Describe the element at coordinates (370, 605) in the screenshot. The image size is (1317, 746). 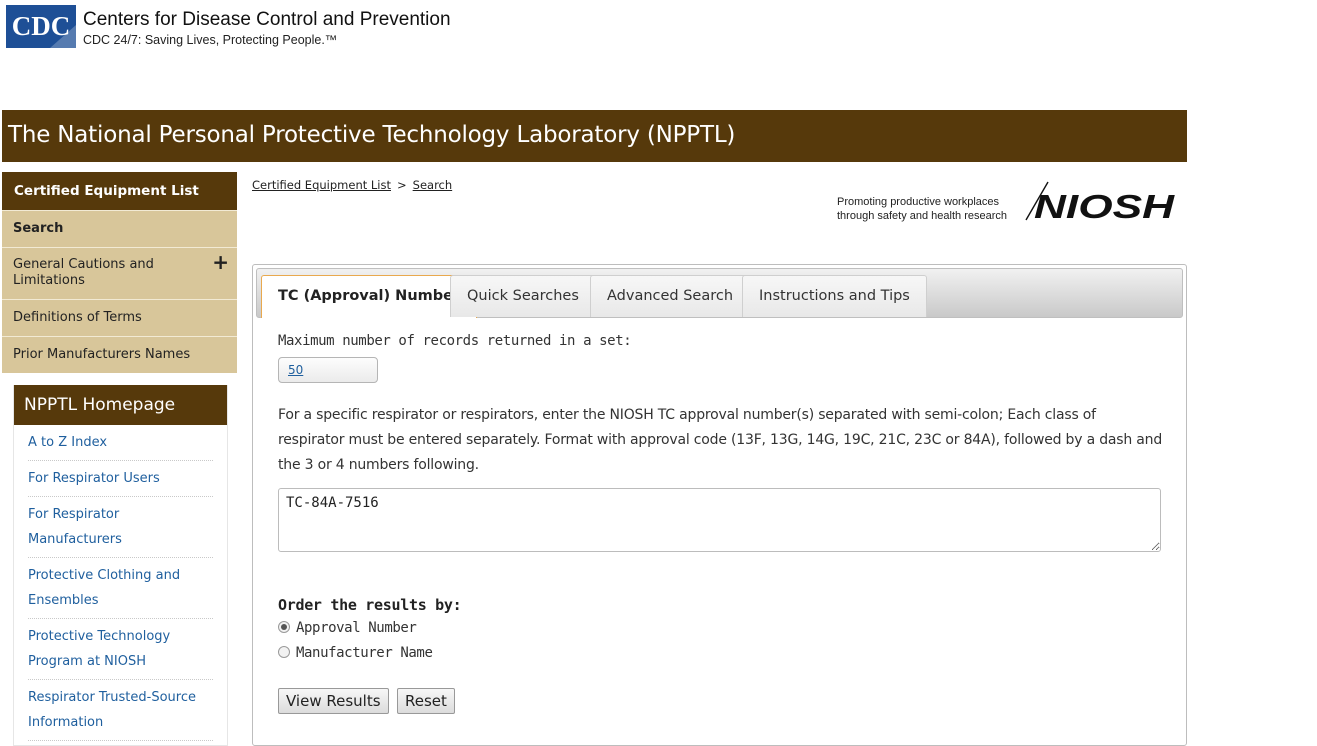
I see `order-results-label: Order the results by:` at that location.